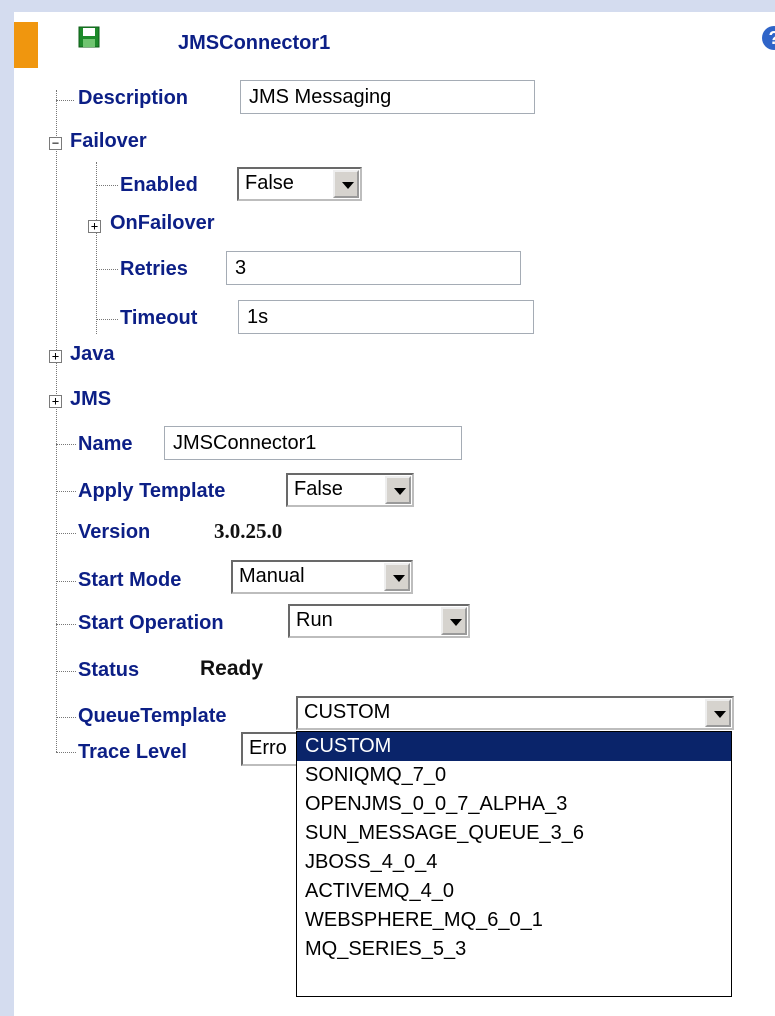 The image size is (775, 1016). Describe the element at coordinates (254, 43) in the screenshot. I see `page-title: JMSConnector1` at that location.